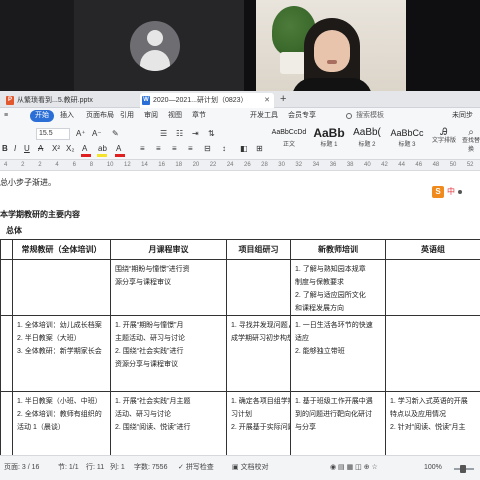 Image resolution: width=480 pixels, height=480 pixels. Describe the element at coordinates (153, 427) in the screenshot. I see `table-cell-line: 2. 围绕“阅读、悦读”进行` at that location.